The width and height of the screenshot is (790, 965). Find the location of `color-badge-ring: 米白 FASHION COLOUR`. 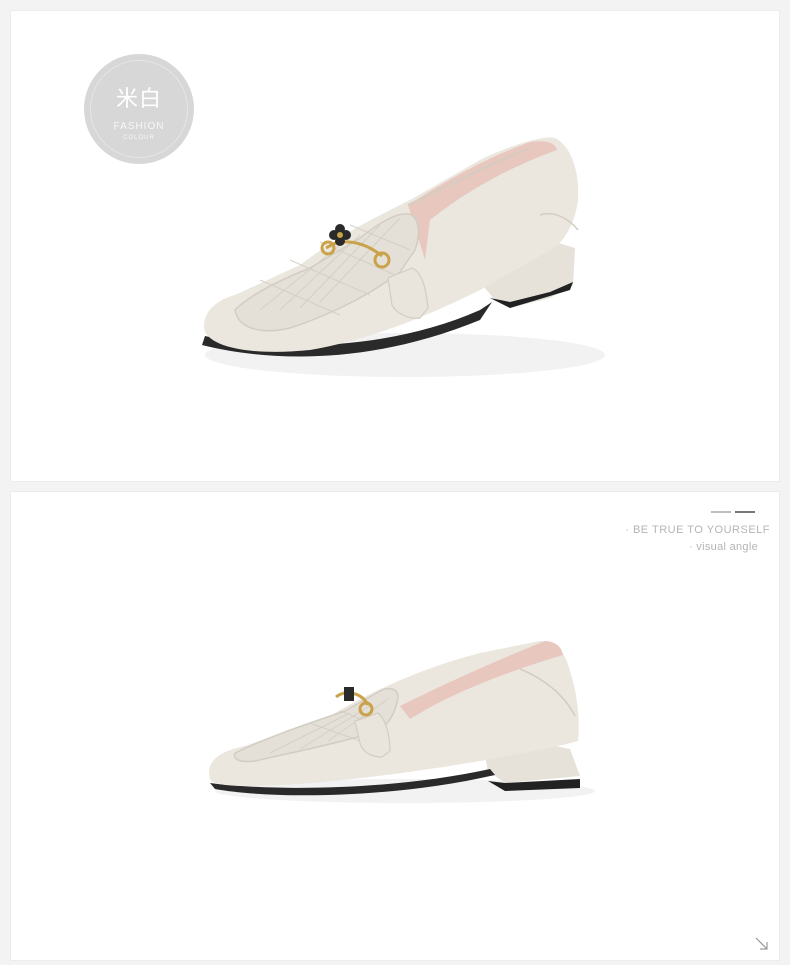

color-badge-ring: 米白 FASHION COLOUR is located at coordinates (139, 109).